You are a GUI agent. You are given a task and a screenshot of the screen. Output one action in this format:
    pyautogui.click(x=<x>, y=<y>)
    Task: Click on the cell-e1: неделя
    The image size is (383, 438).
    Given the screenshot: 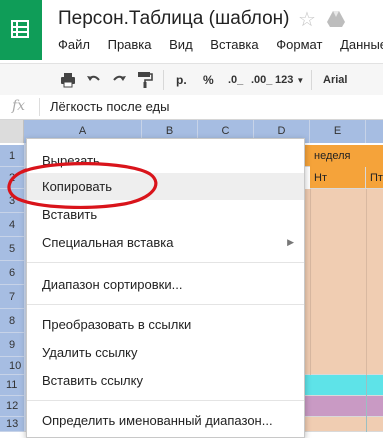 What is the action you would take?
    pyautogui.click(x=346, y=156)
    